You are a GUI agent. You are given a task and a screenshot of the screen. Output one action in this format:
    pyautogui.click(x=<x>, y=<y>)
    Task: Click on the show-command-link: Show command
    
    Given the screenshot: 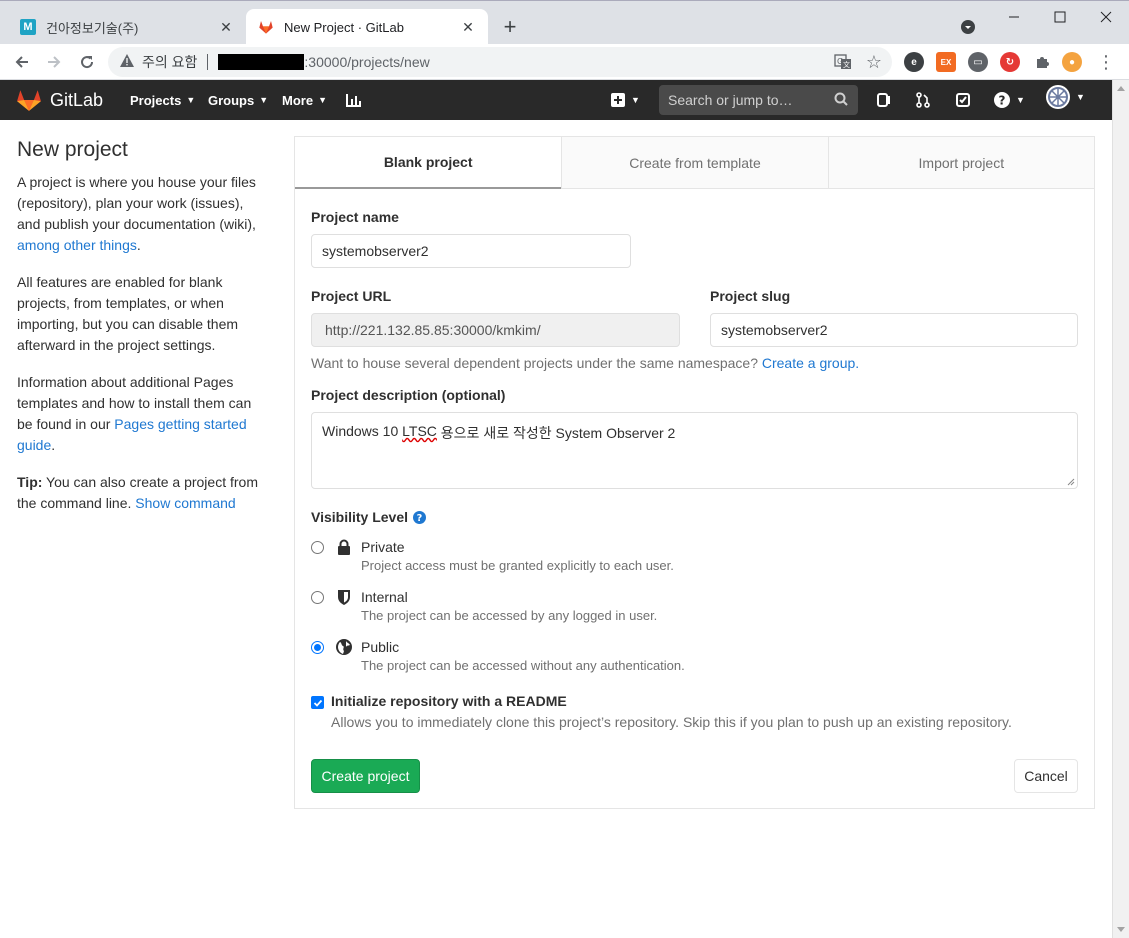 What is the action you would take?
    pyautogui.click(x=185, y=503)
    